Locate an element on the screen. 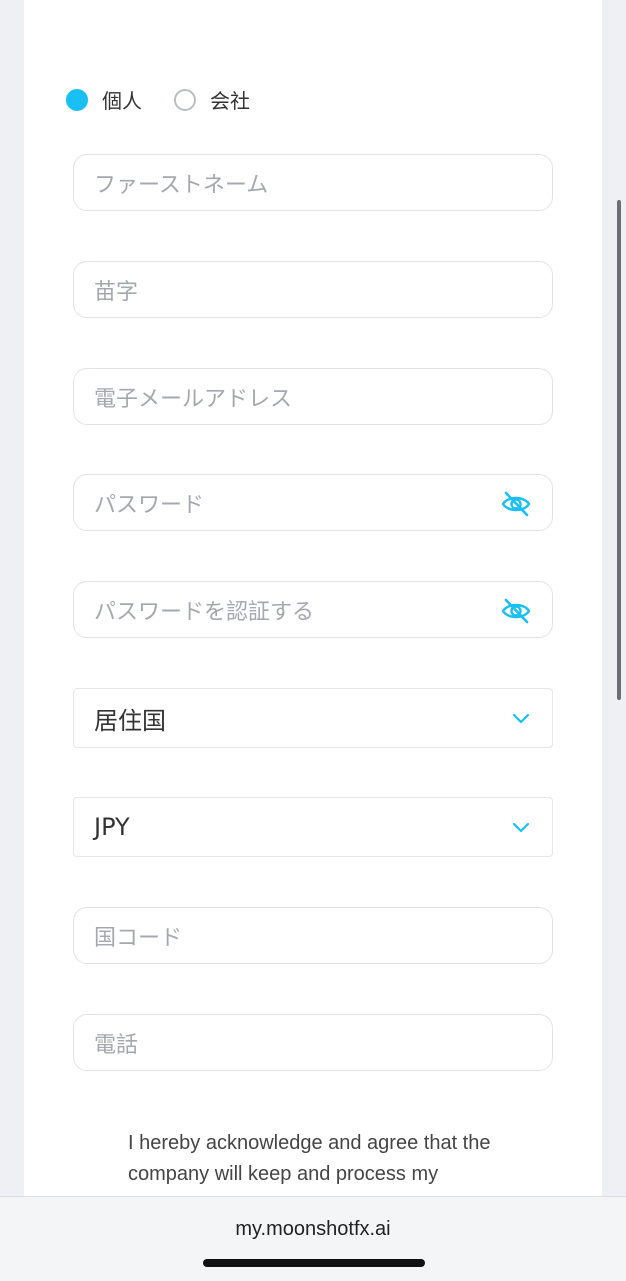 This screenshot has height=1281, width=626. address-bar-url: my.moonshotfx.ai is located at coordinates (313, 1229).